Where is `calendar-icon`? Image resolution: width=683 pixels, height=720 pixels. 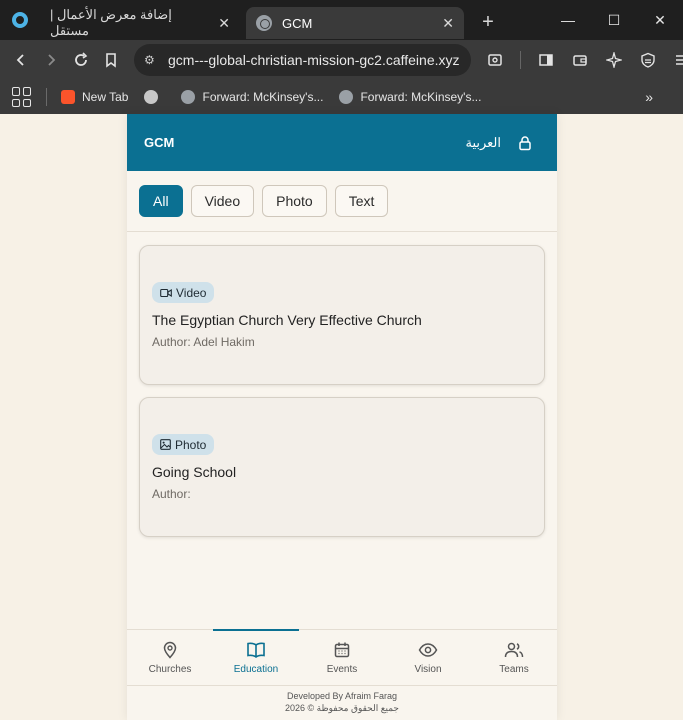
calendar-icon is located at coordinates (342, 649).